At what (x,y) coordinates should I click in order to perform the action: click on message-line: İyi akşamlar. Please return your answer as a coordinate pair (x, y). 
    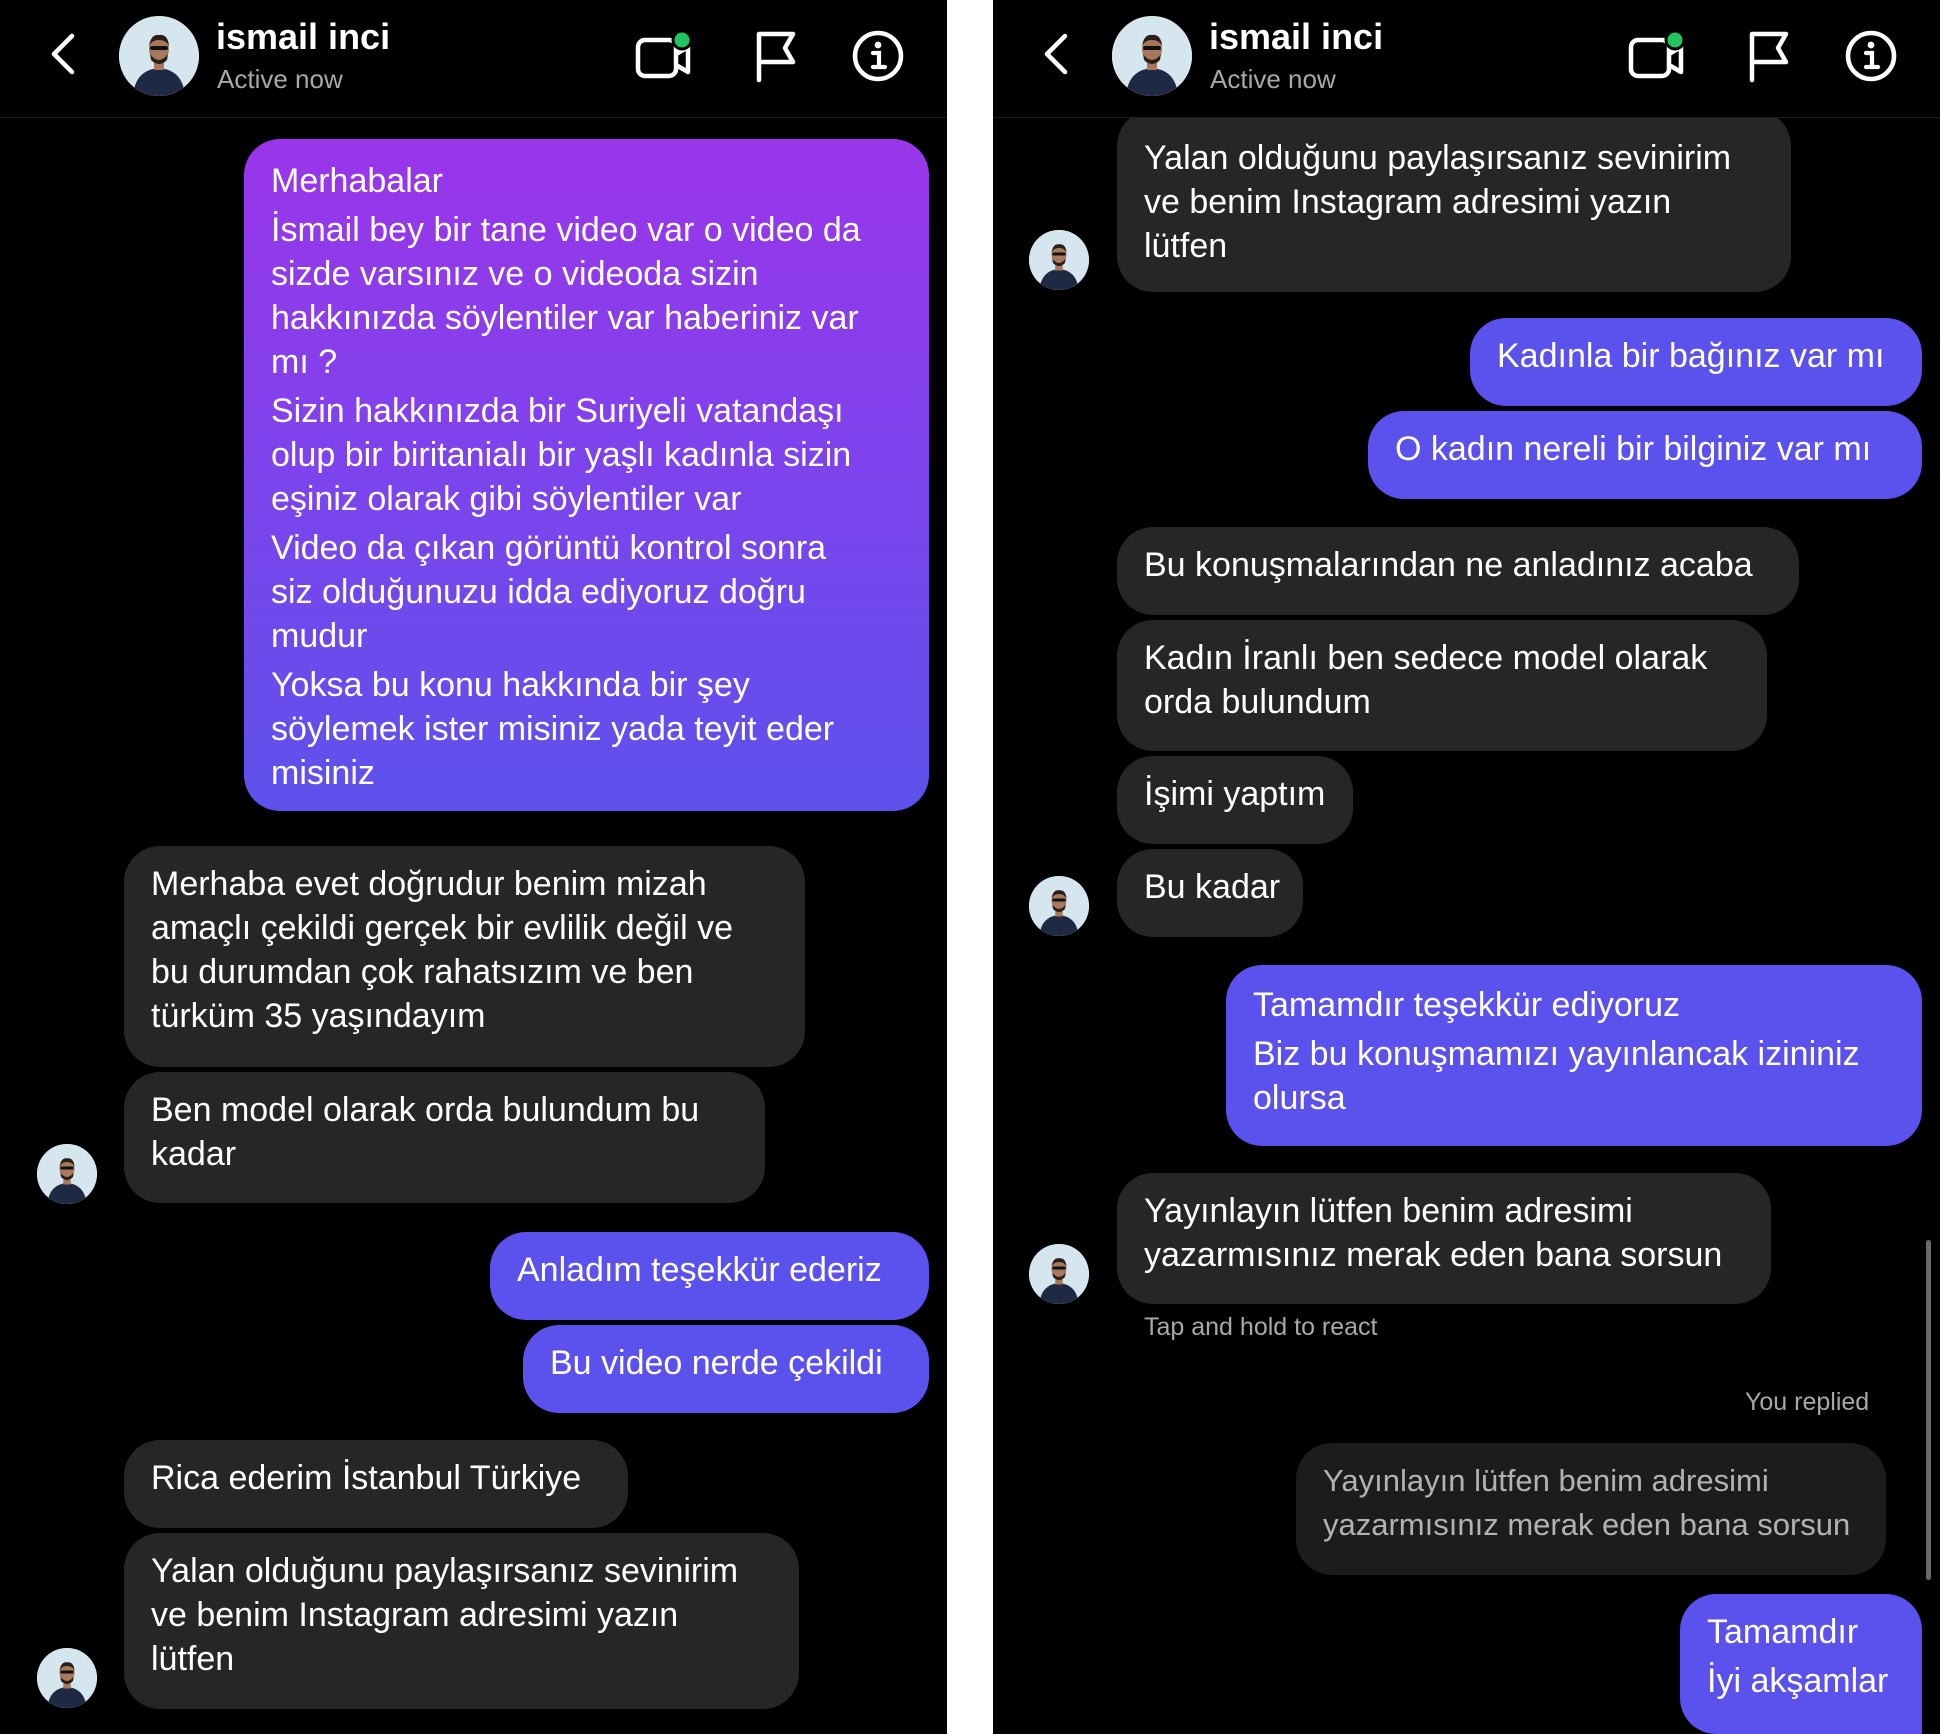
    Looking at the image, I should click on (1798, 1681).